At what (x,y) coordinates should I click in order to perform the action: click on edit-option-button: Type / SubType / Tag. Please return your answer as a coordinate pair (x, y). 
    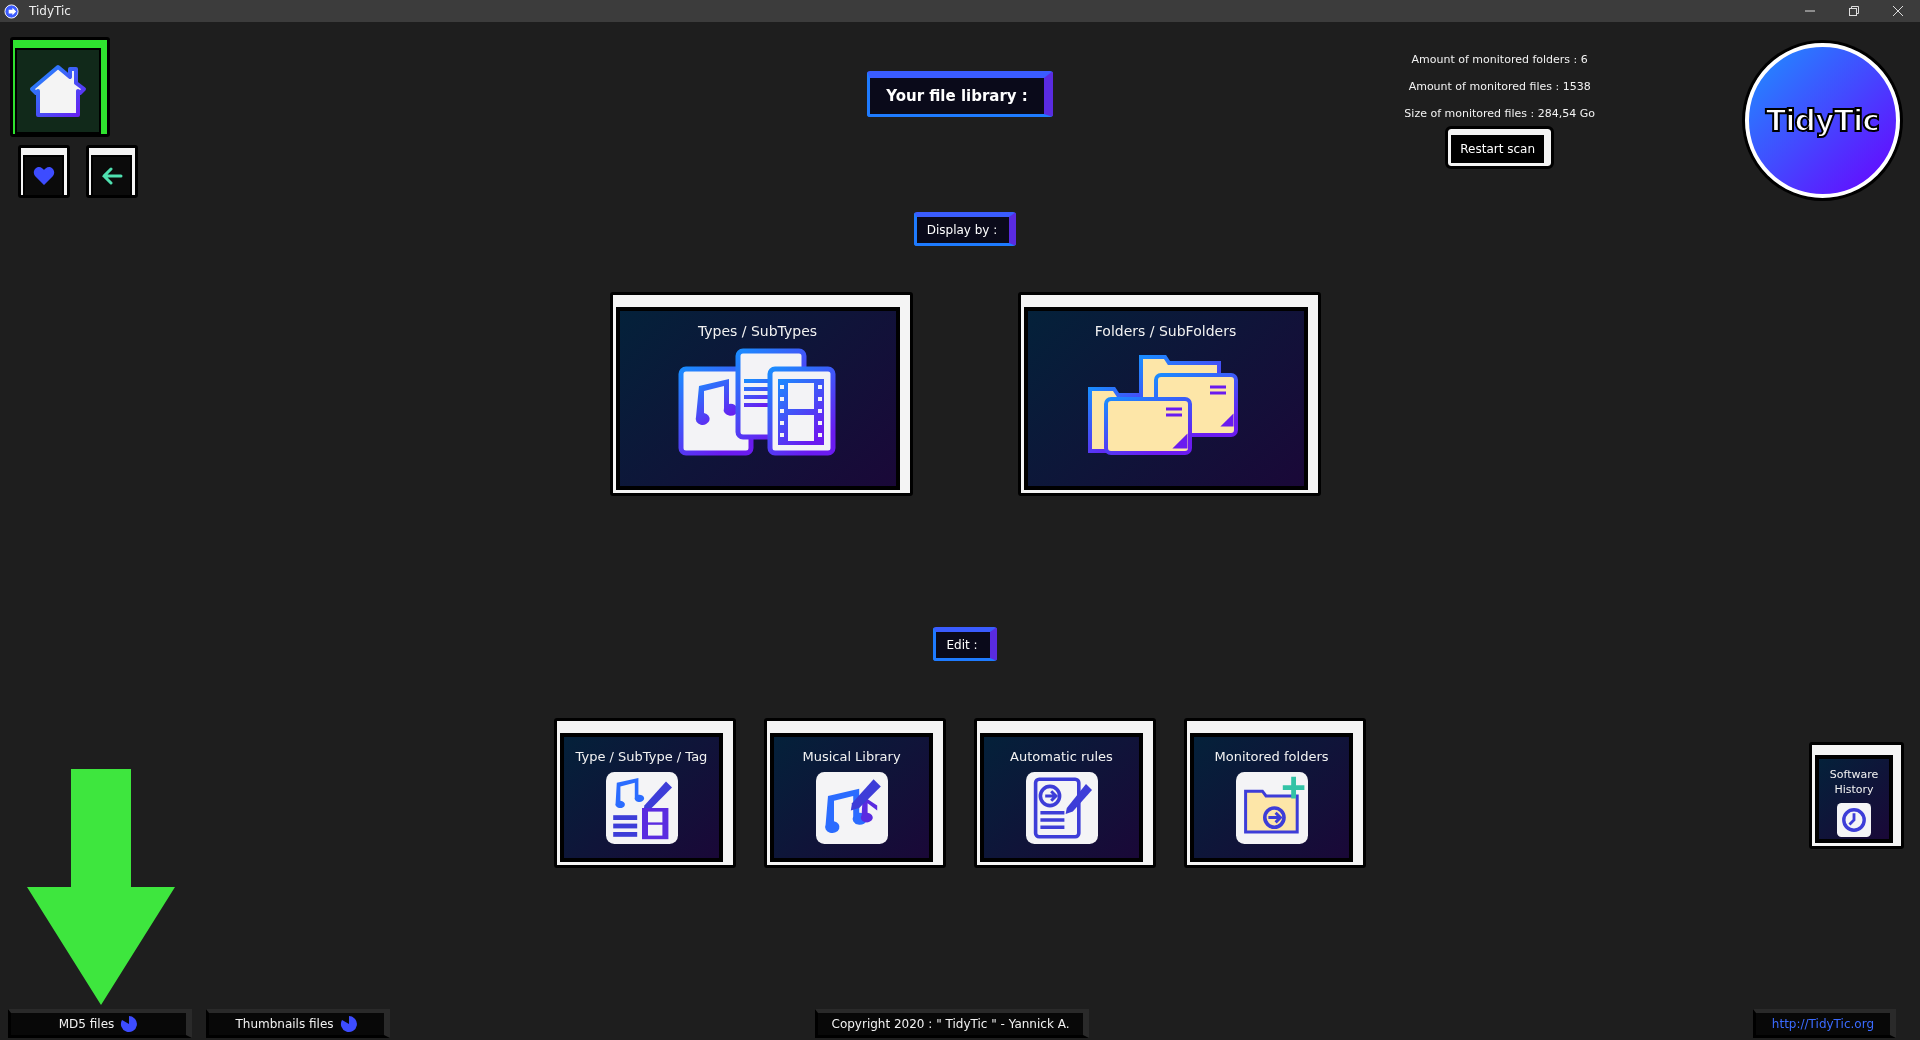
    Looking at the image, I should click on (645, 793).